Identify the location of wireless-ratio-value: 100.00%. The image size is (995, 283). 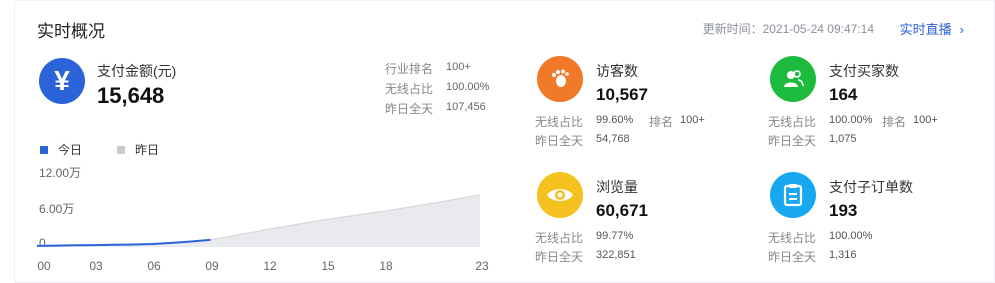
(468, 87).